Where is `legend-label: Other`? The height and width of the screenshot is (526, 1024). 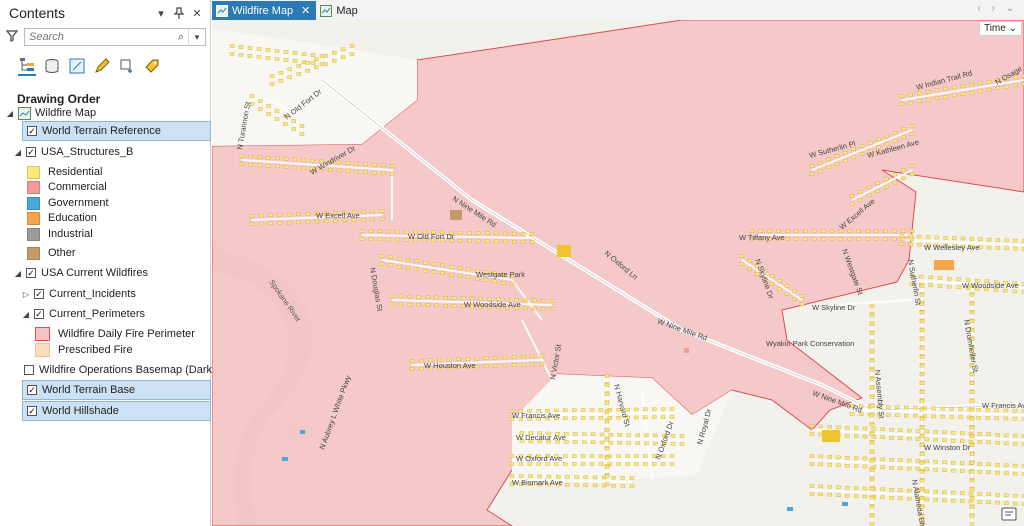 legend-label: Other is located at coordinates (62, 253).